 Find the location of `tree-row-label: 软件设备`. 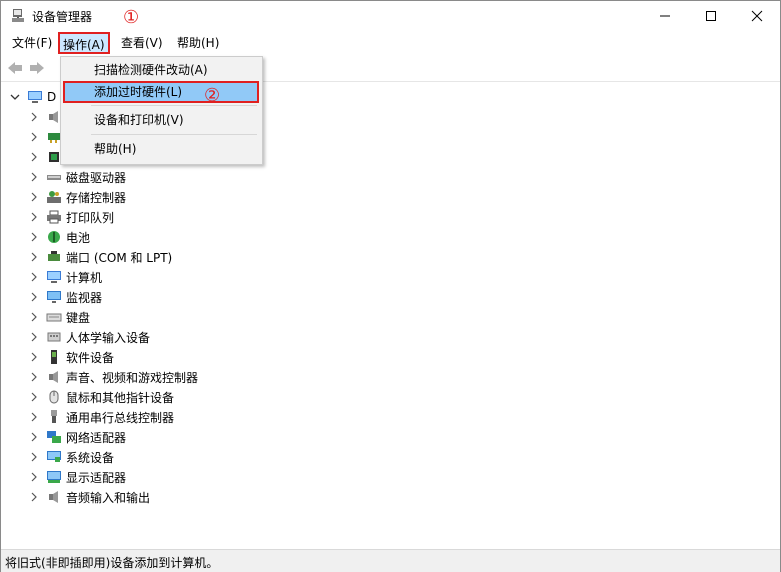

tree-row-label: 软件设备 is located at coordinates (90, 357).